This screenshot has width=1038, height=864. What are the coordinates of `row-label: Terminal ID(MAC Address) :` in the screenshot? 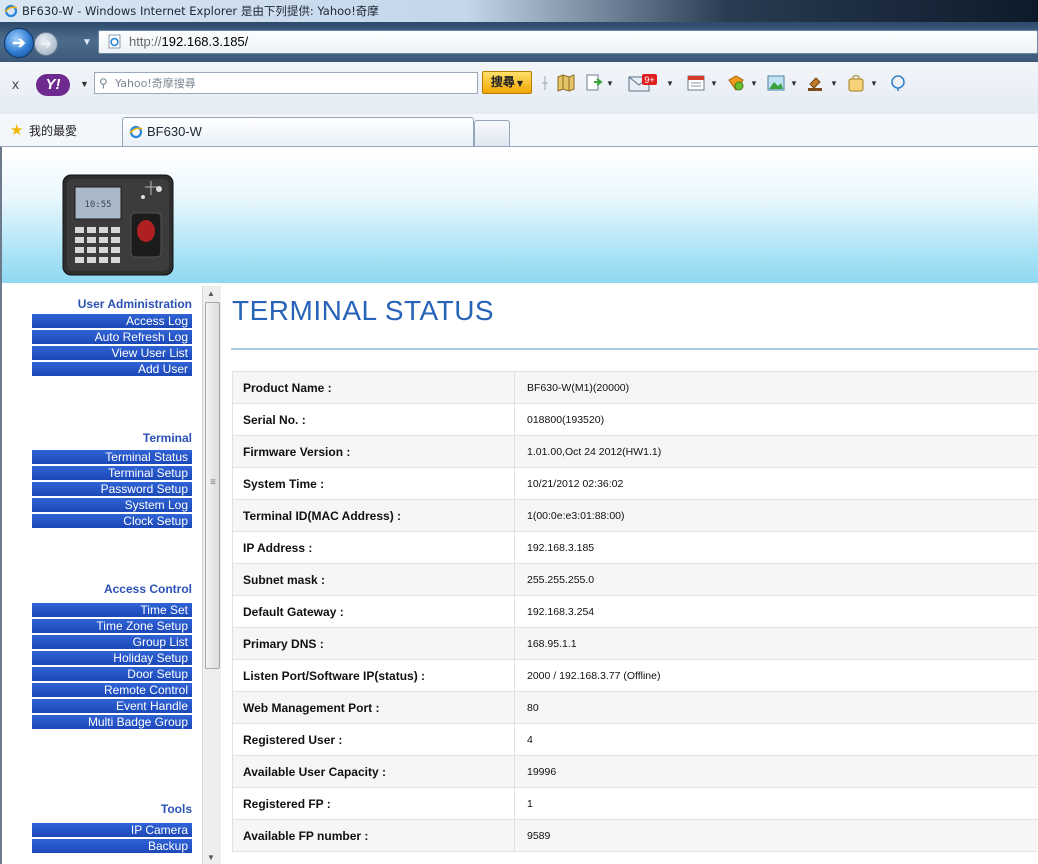 It's located at (373, 515).